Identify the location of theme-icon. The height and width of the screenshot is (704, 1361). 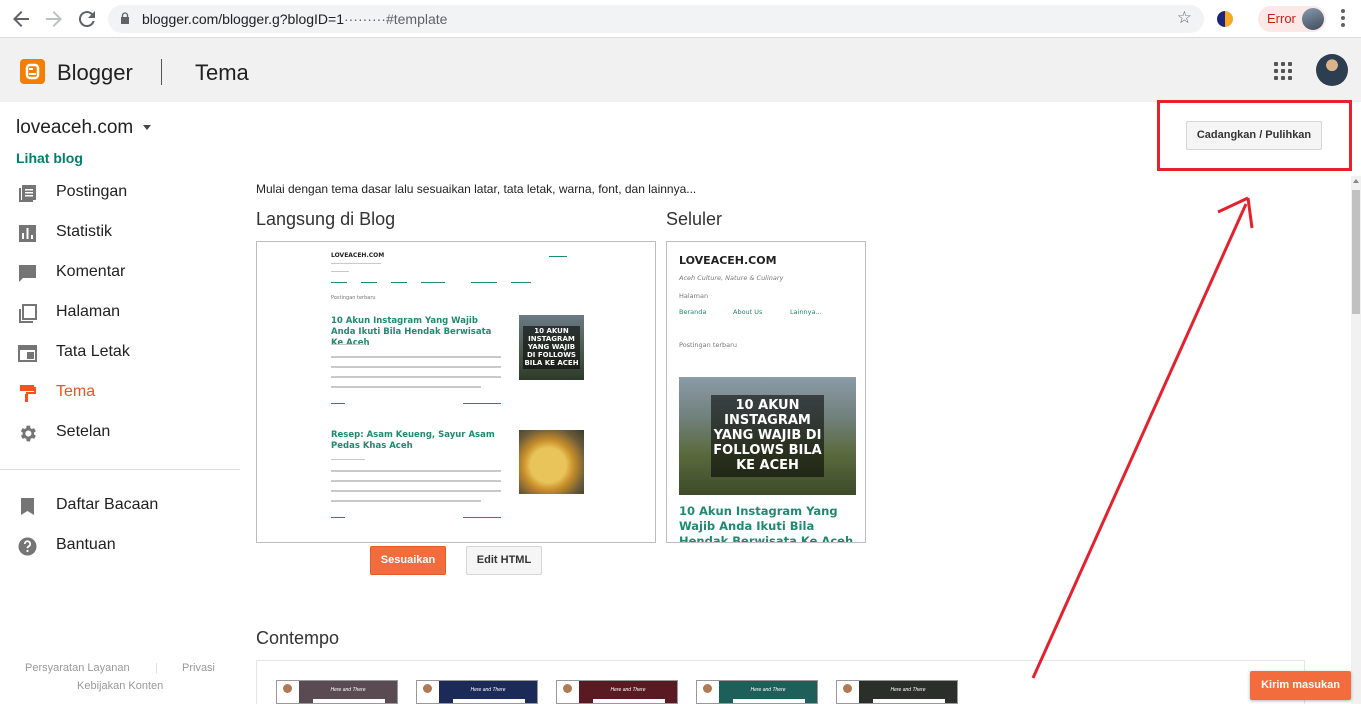
(28, 393).